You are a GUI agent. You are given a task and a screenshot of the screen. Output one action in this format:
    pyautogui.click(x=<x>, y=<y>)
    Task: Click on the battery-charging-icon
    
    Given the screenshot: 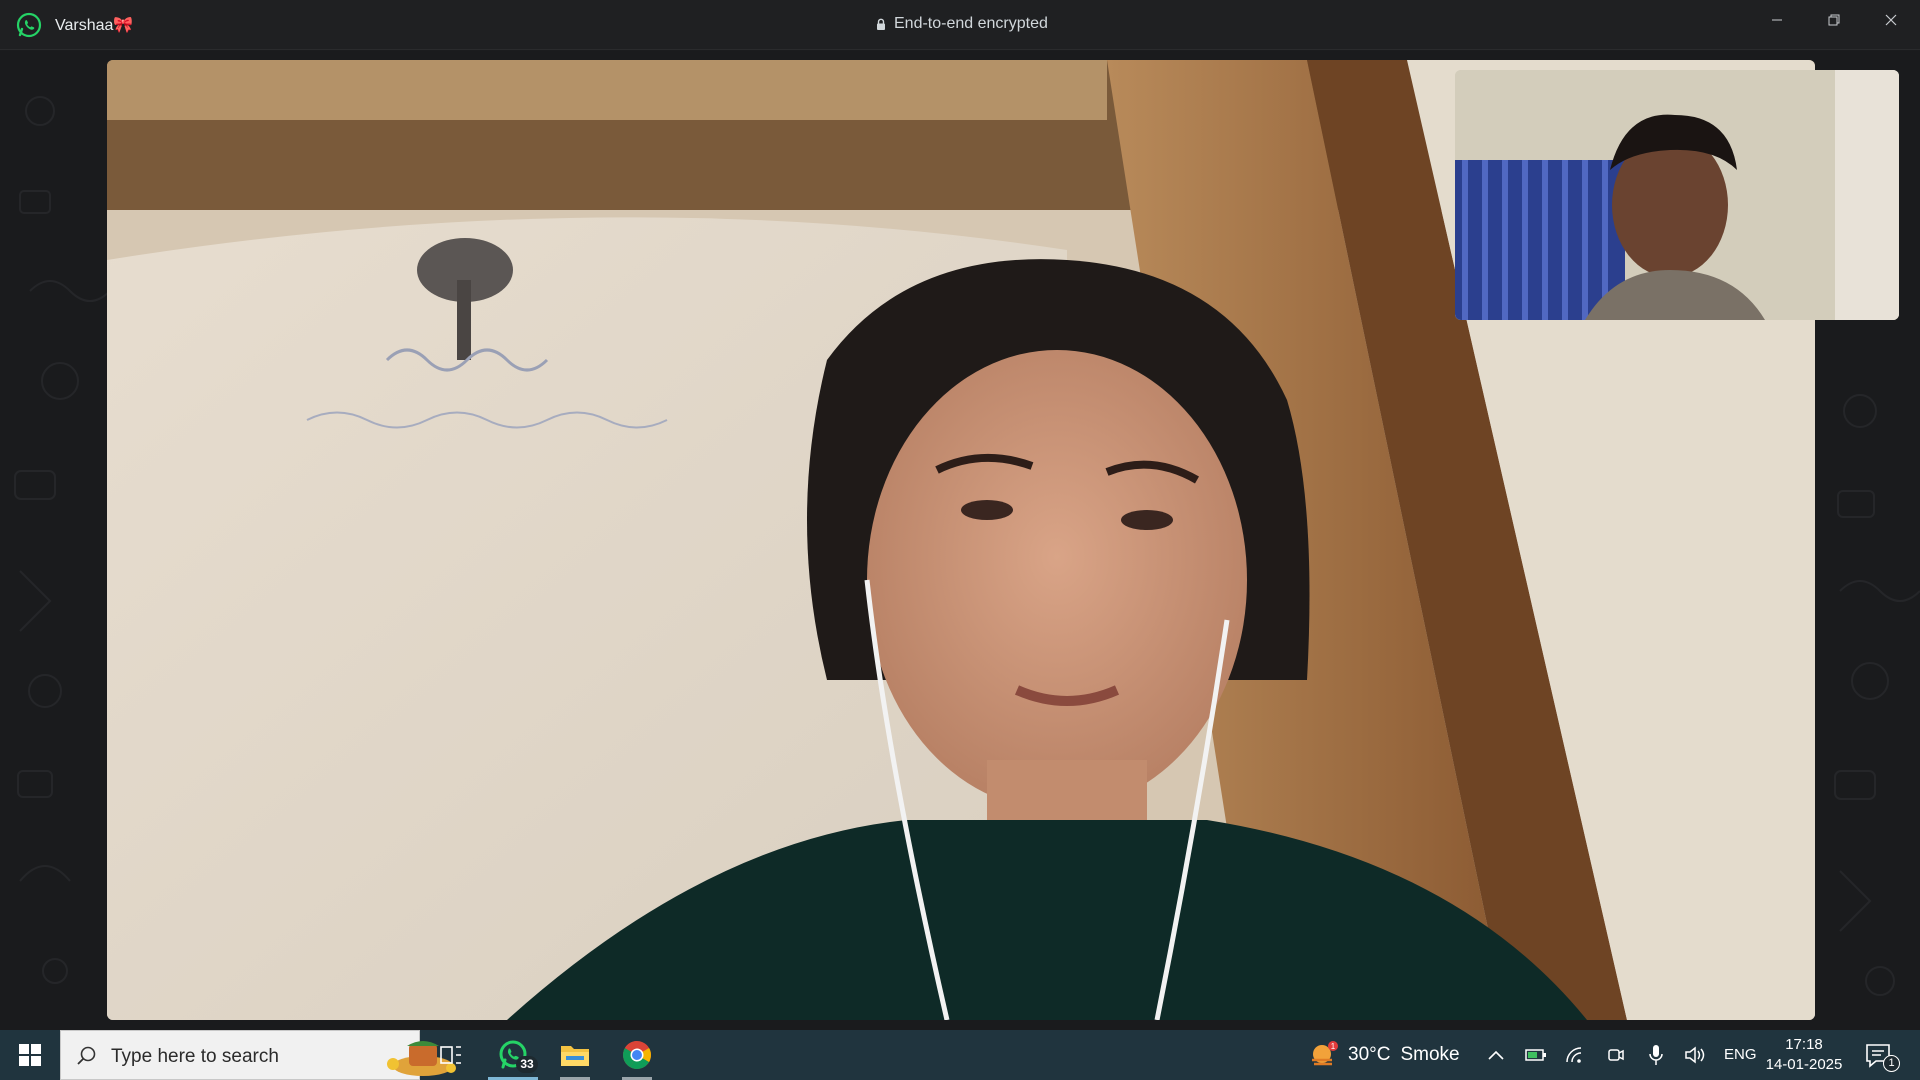 What is the action you would take?
    pyautogui.click(x=1535, y=1055)
    